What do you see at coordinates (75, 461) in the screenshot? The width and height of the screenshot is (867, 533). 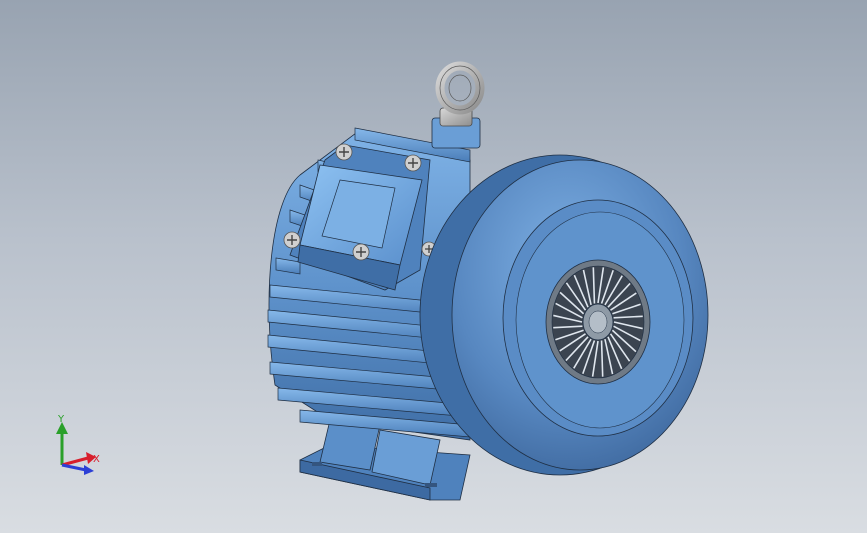 I see `x-axis-arrow` at bounding box center [75, 461].